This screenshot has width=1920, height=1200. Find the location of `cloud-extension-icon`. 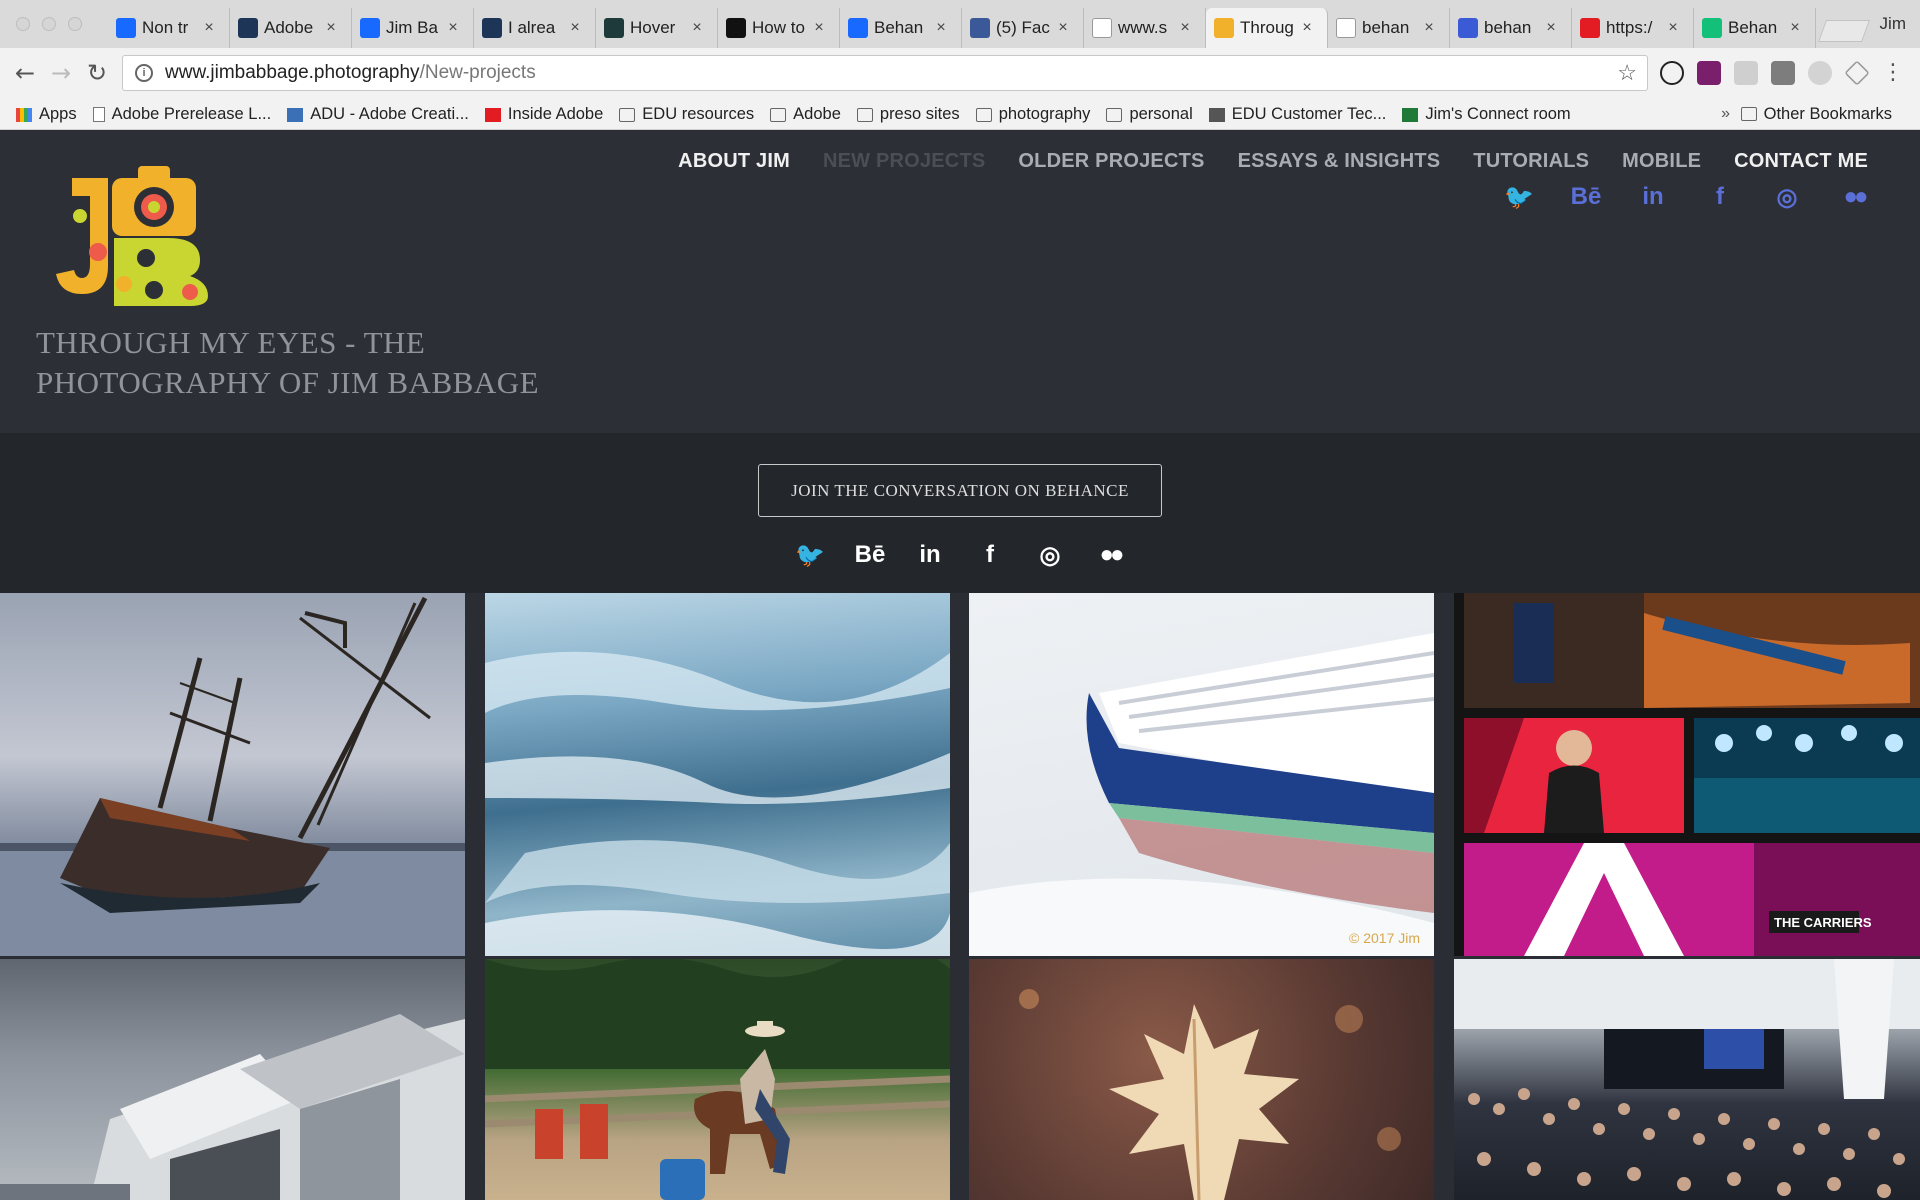

cloud-extension-icon is located at coordinates (1820, 73).